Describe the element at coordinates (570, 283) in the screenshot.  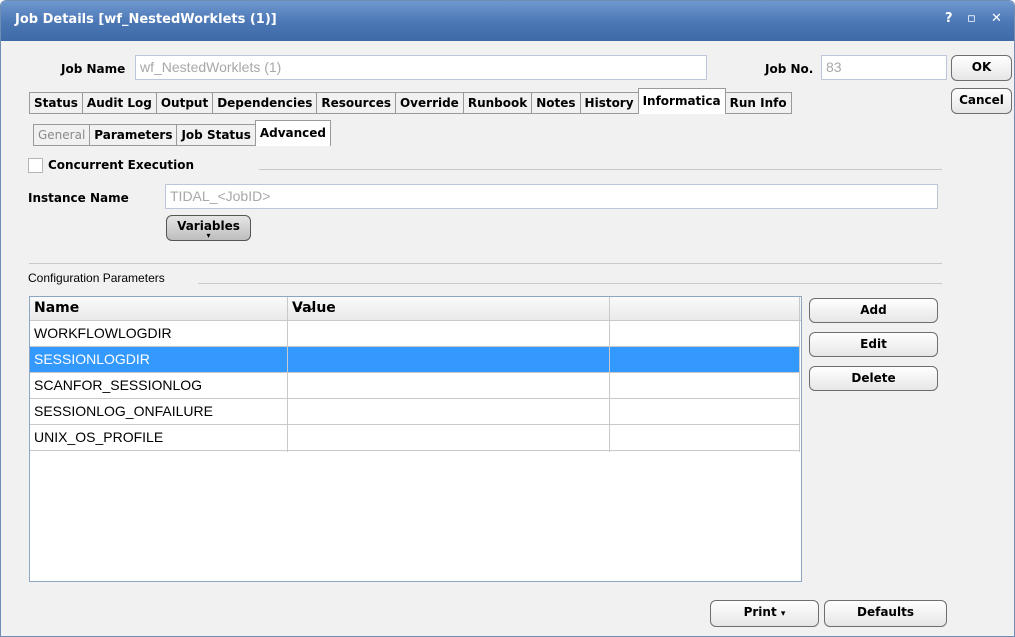
I see `config-divider` at that location.